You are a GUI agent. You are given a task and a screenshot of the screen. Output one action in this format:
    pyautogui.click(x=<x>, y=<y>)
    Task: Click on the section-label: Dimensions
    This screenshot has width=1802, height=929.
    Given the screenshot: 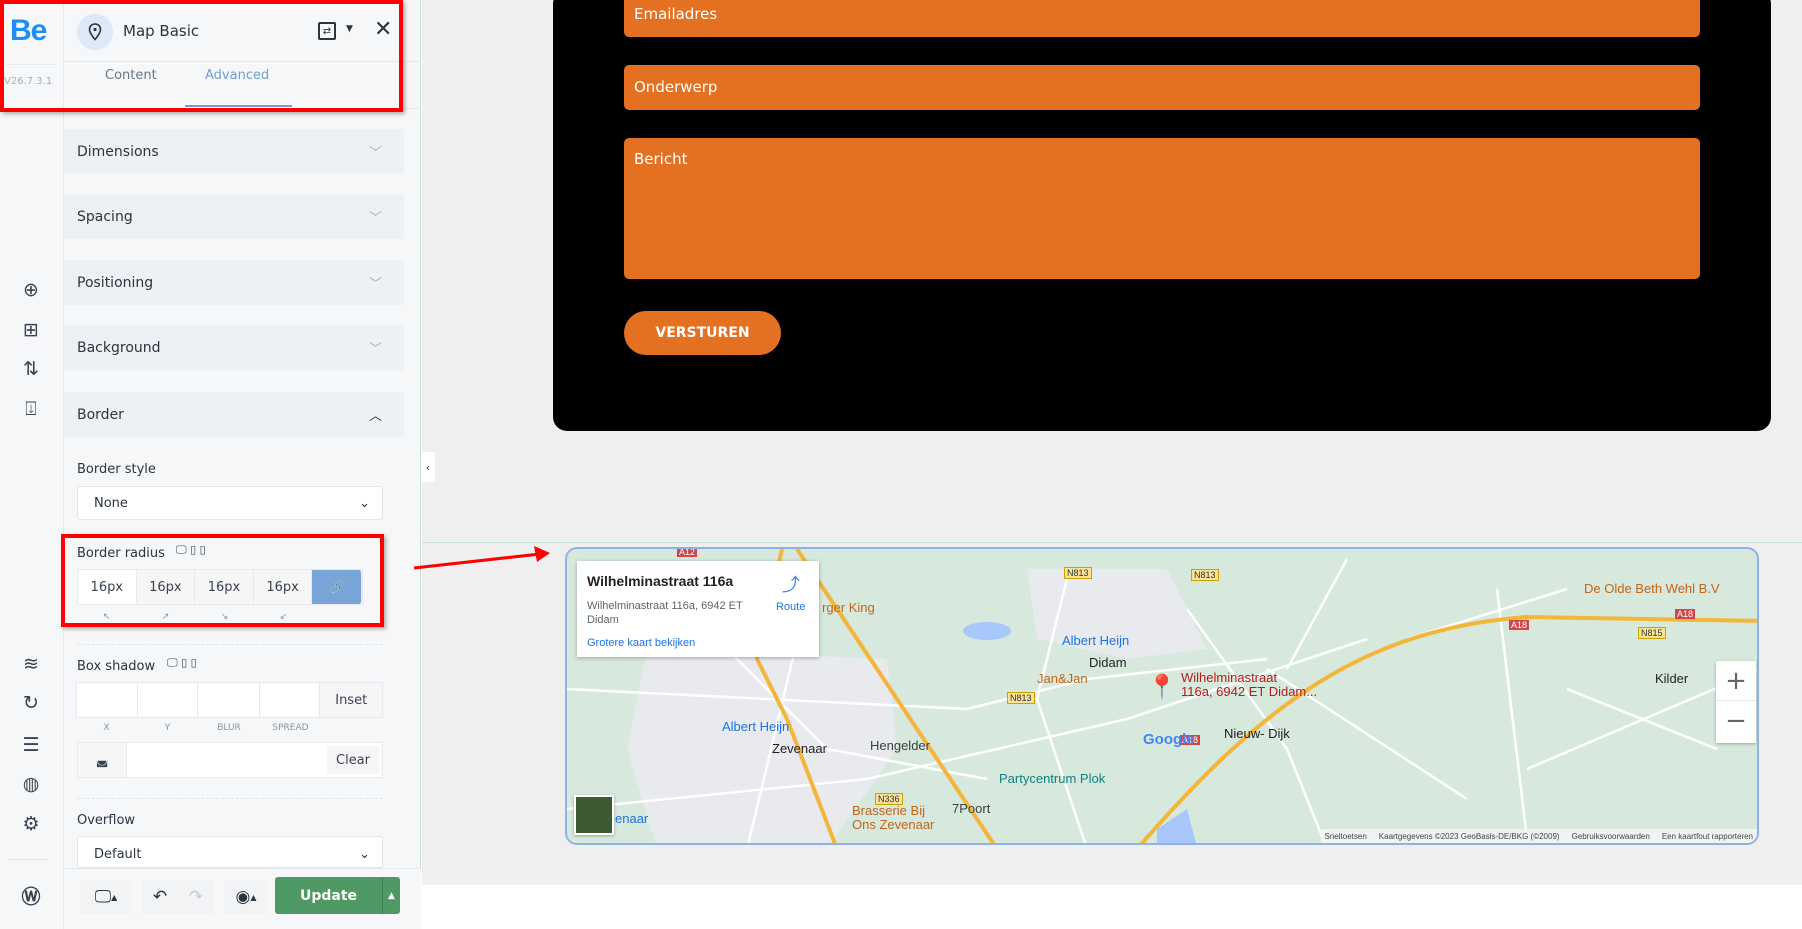 What is the action you would take?
    pyautogui.click(x=118, y=151)
    